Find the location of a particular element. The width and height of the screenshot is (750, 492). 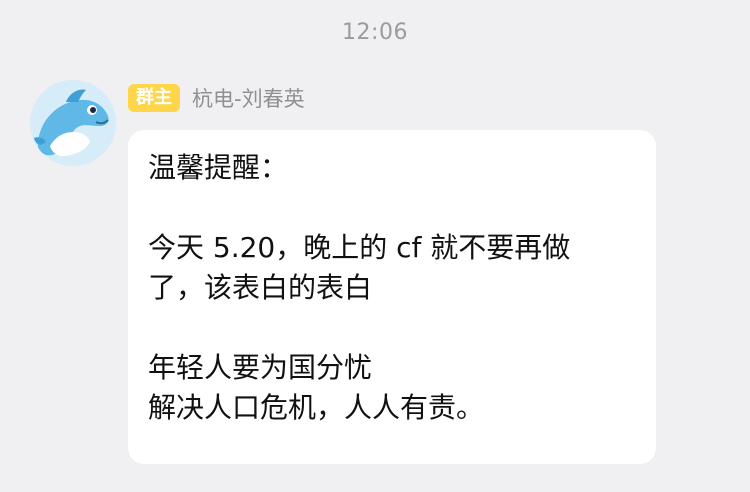

group-owner-badge: 群主 is located at coordinates (154, 98).